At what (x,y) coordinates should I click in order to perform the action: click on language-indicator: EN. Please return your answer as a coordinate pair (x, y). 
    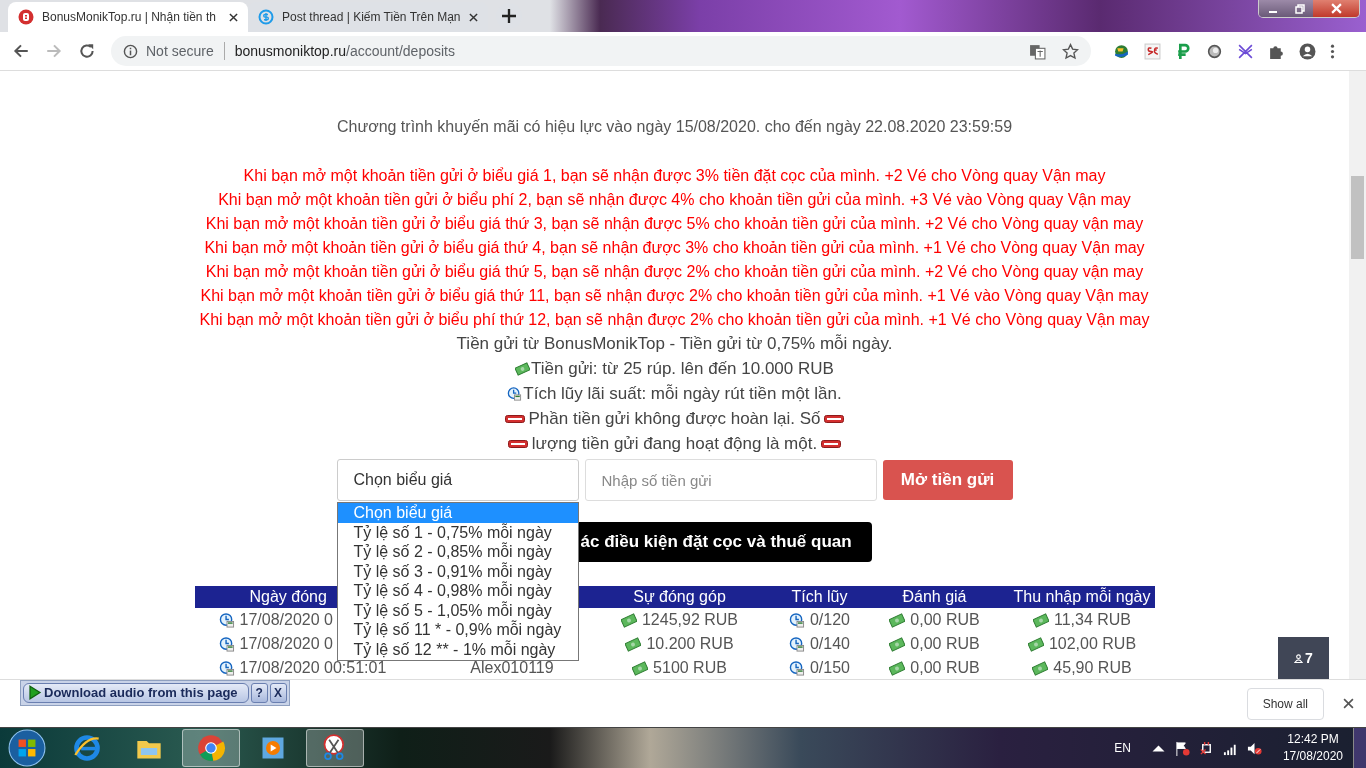
    Looking at the image, I should click on (1122, 748).